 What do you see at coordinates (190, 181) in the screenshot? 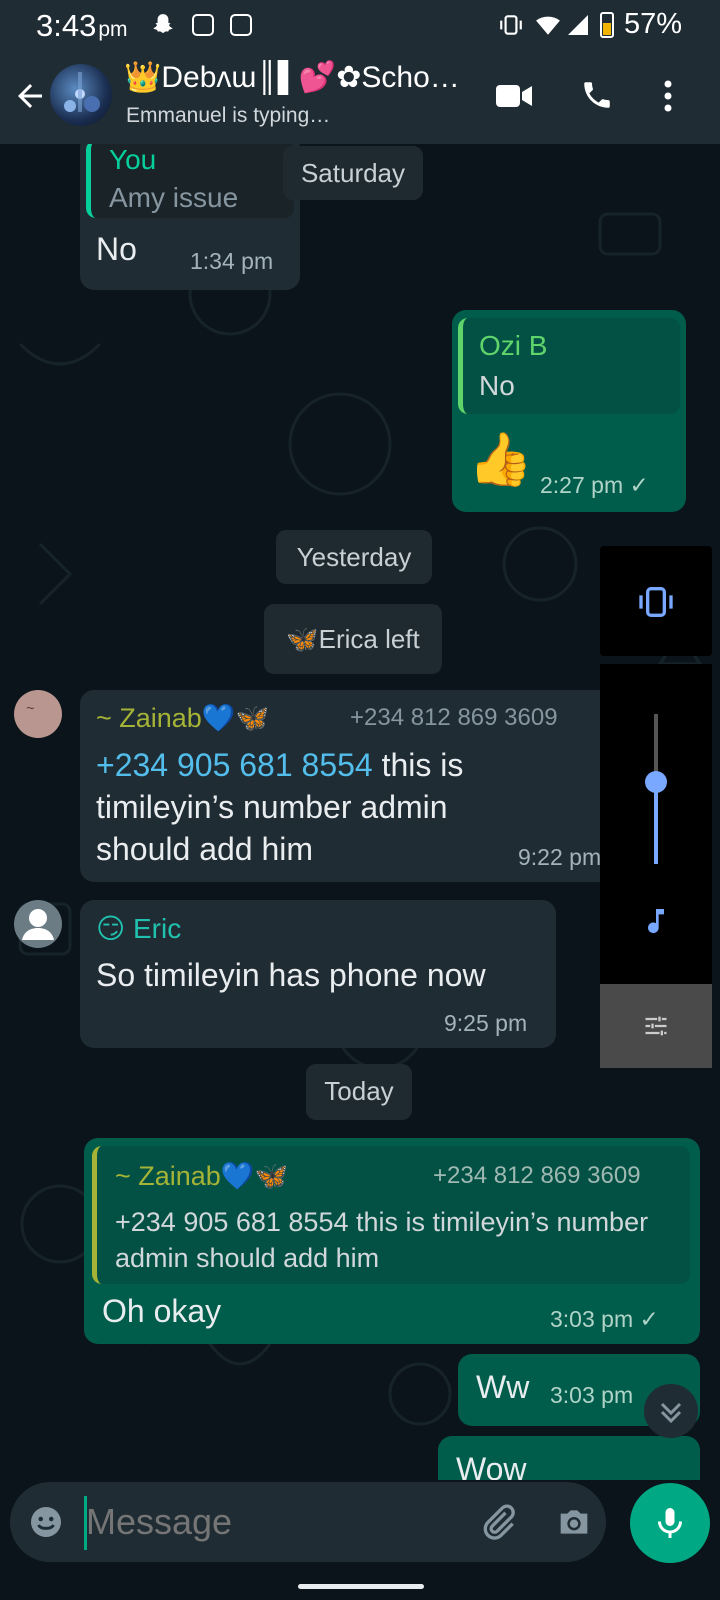
I see `quoted-message: You Amy issue` at bounding box center [190, 181].